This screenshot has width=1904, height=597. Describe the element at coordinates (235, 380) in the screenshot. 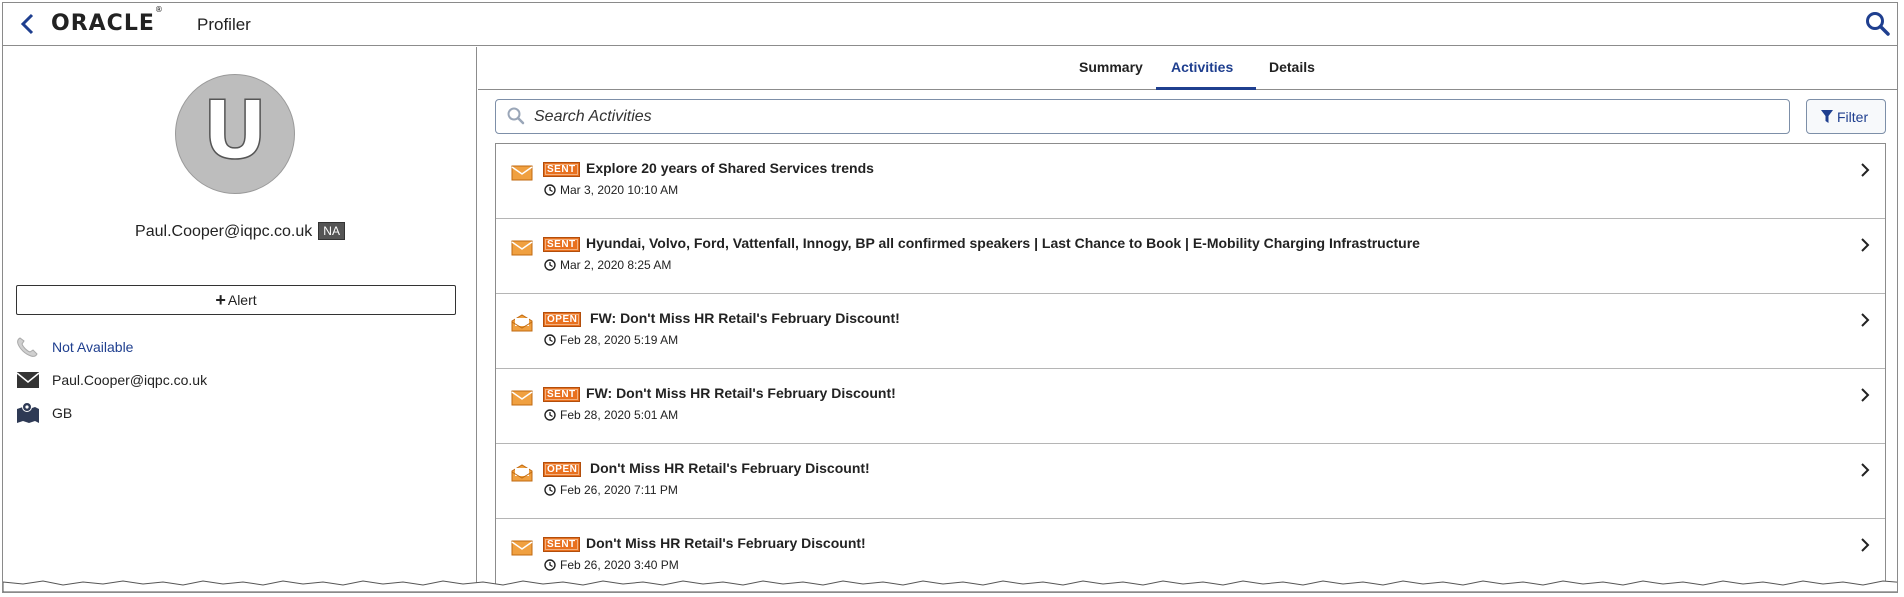

I see `email-row: Paul.Cooper@iqpc.co.uk` at that location.